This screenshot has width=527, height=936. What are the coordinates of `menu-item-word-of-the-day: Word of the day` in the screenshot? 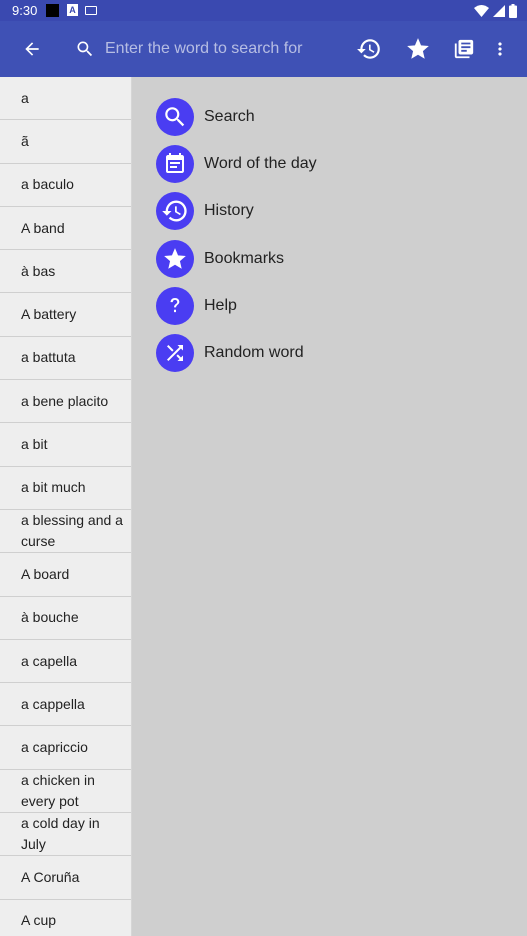 It's located at (236, 163).